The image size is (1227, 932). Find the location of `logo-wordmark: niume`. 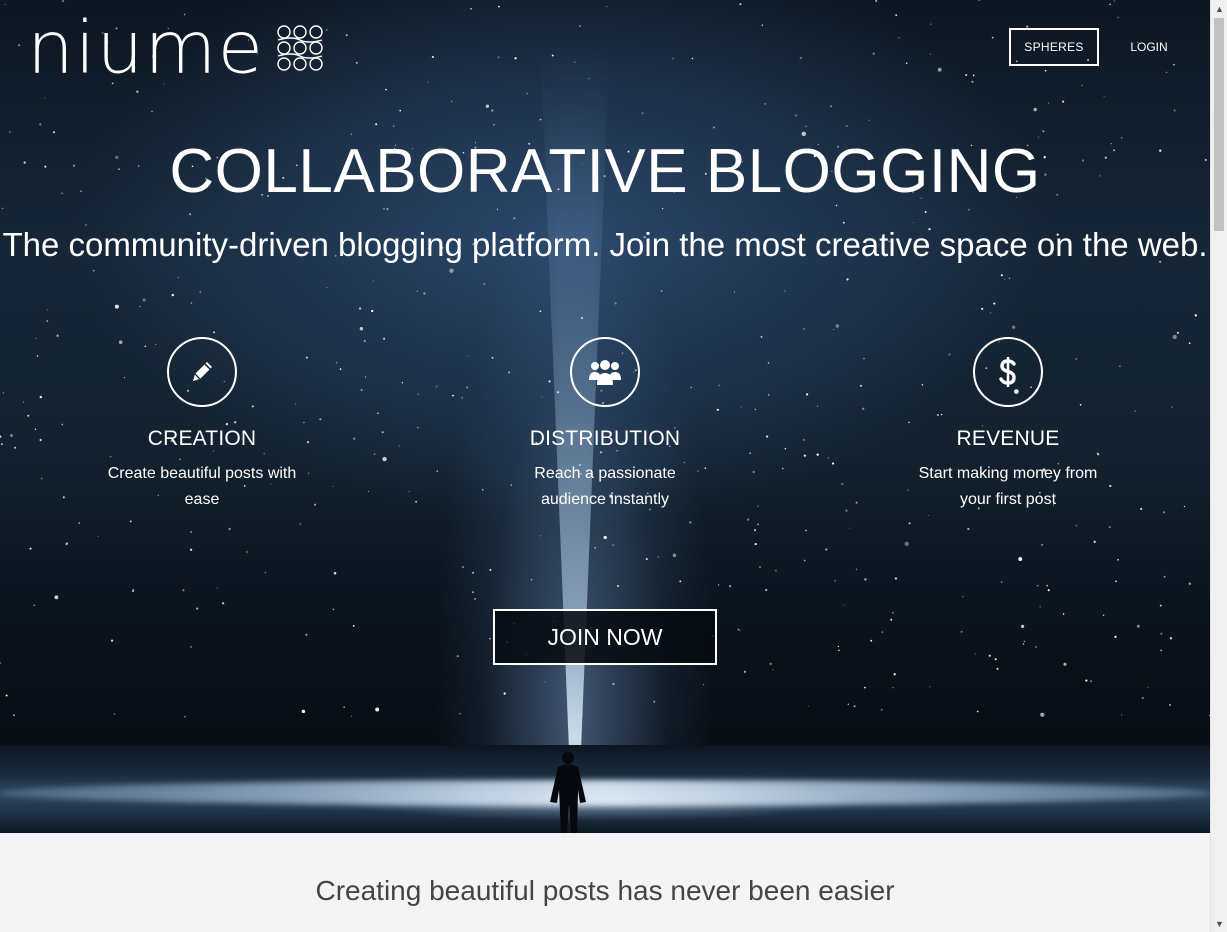

logo-wordmark: niume is located at coordinates (145, 48).